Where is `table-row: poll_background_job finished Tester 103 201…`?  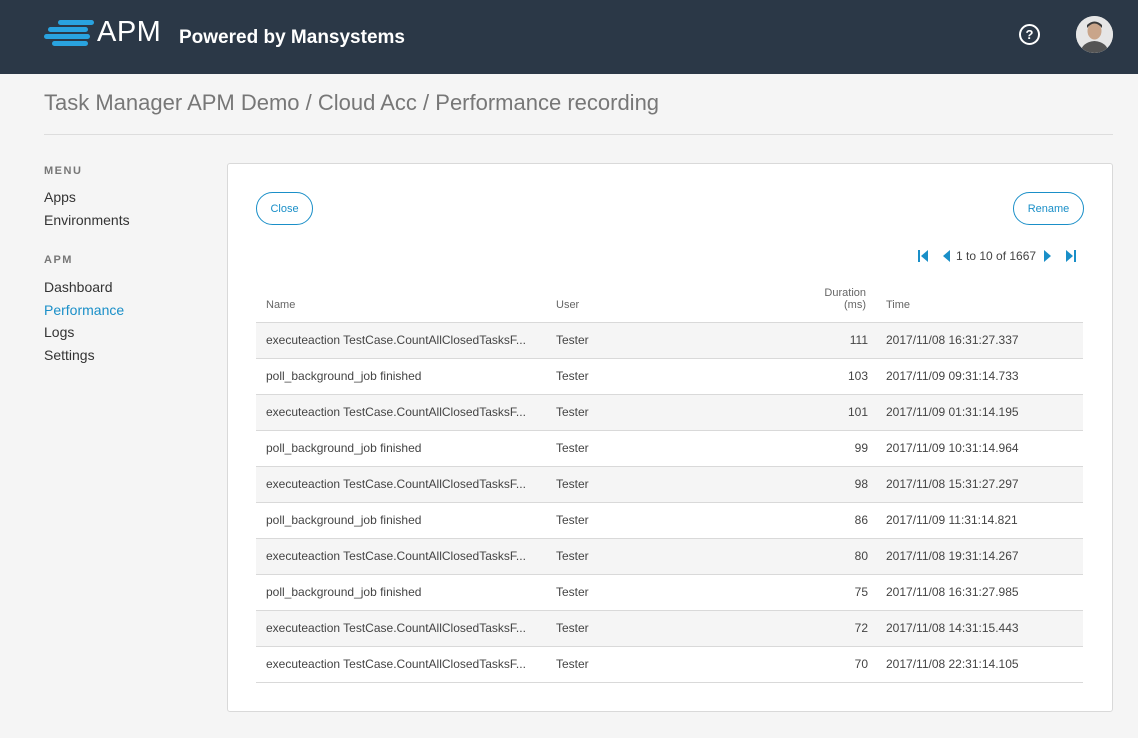 table-row: poll_background_job finished Tester 103 201… is located at coordinates (669, 376).